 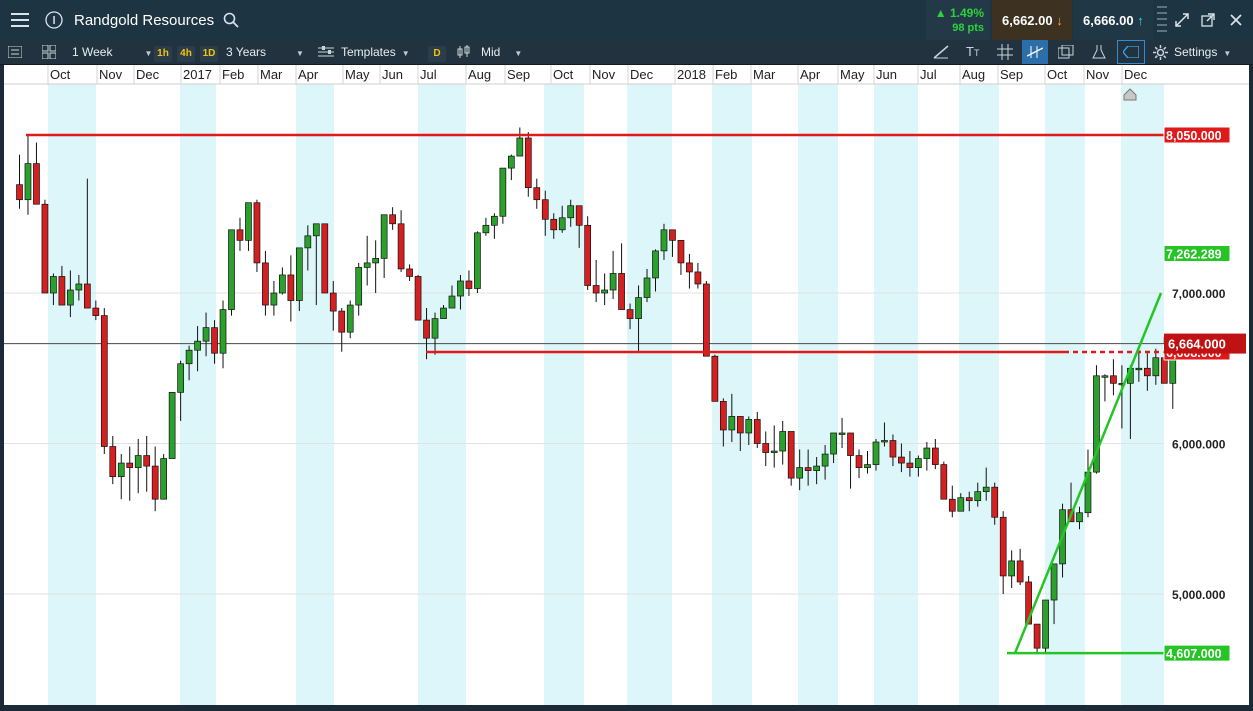 I want to click on drag-handle-icon, so click(x=1162, y=20).